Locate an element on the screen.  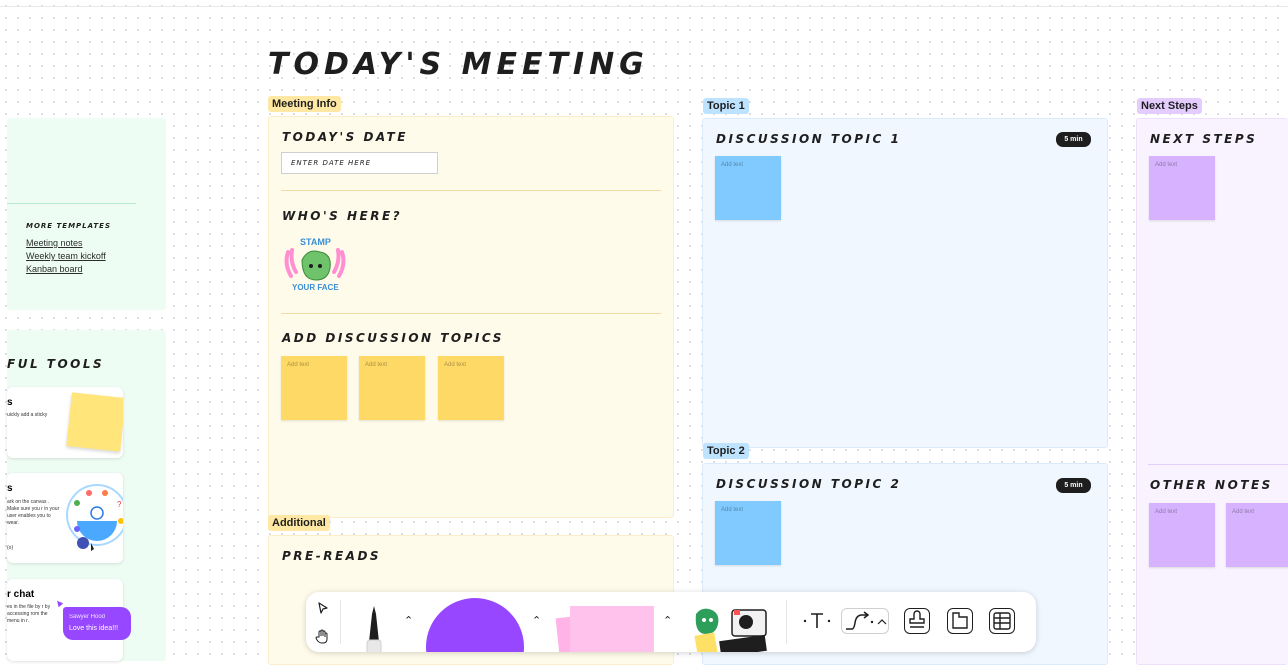
pre-reads-heading: Pre-reads is located at coordinates (332, 556).